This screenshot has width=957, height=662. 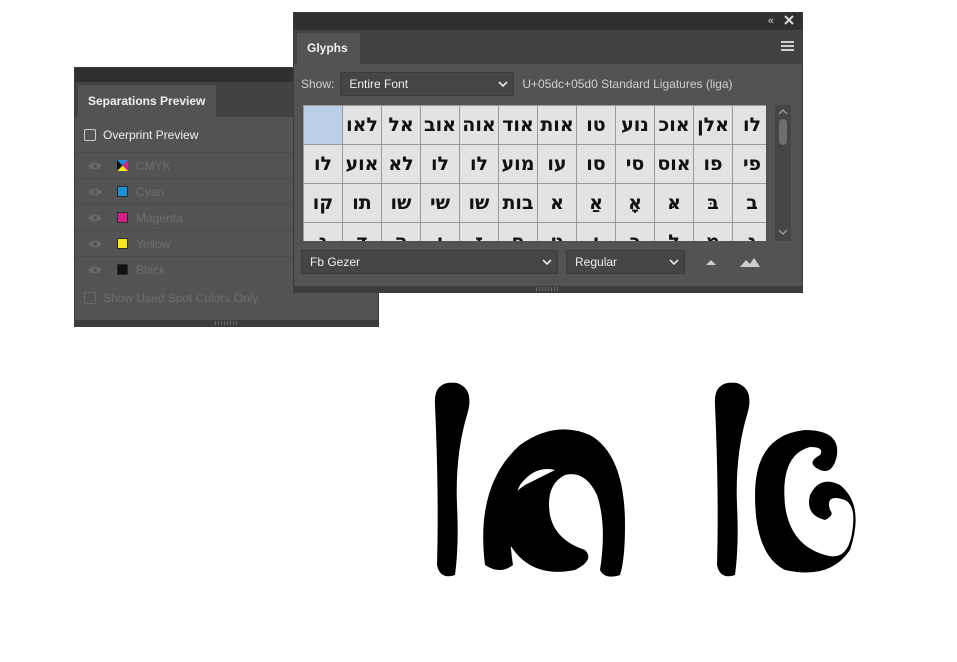 What do you see at coordinates (518, 203) in the screenshot?
I see `glyph-cell: בות` at bounding box center [518, 203].